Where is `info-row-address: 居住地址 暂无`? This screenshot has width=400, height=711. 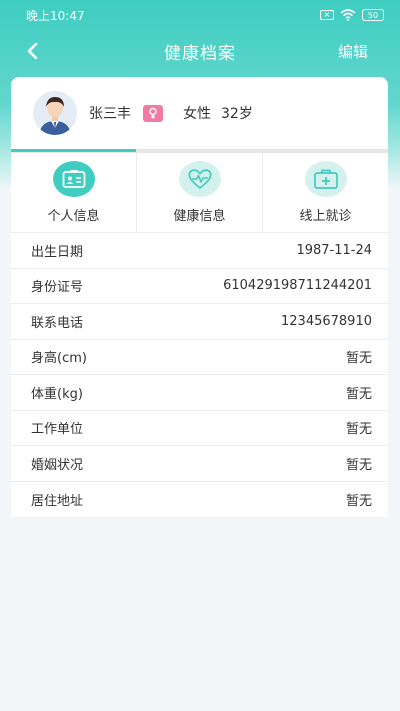
info-row-address: 居住地址 暂无 is located at coordinates (199, 500).